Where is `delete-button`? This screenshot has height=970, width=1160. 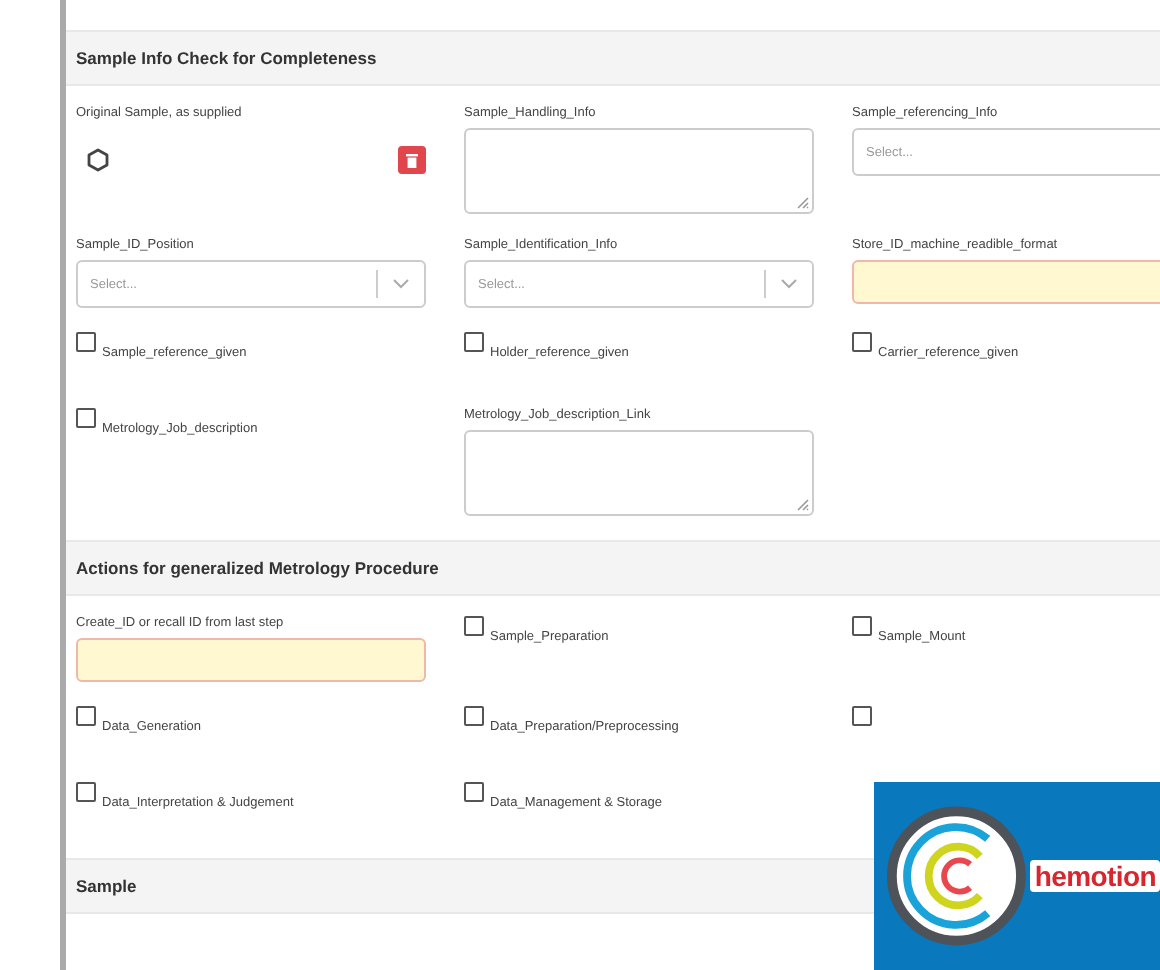
delete-button is located at coordinates (412, 160).